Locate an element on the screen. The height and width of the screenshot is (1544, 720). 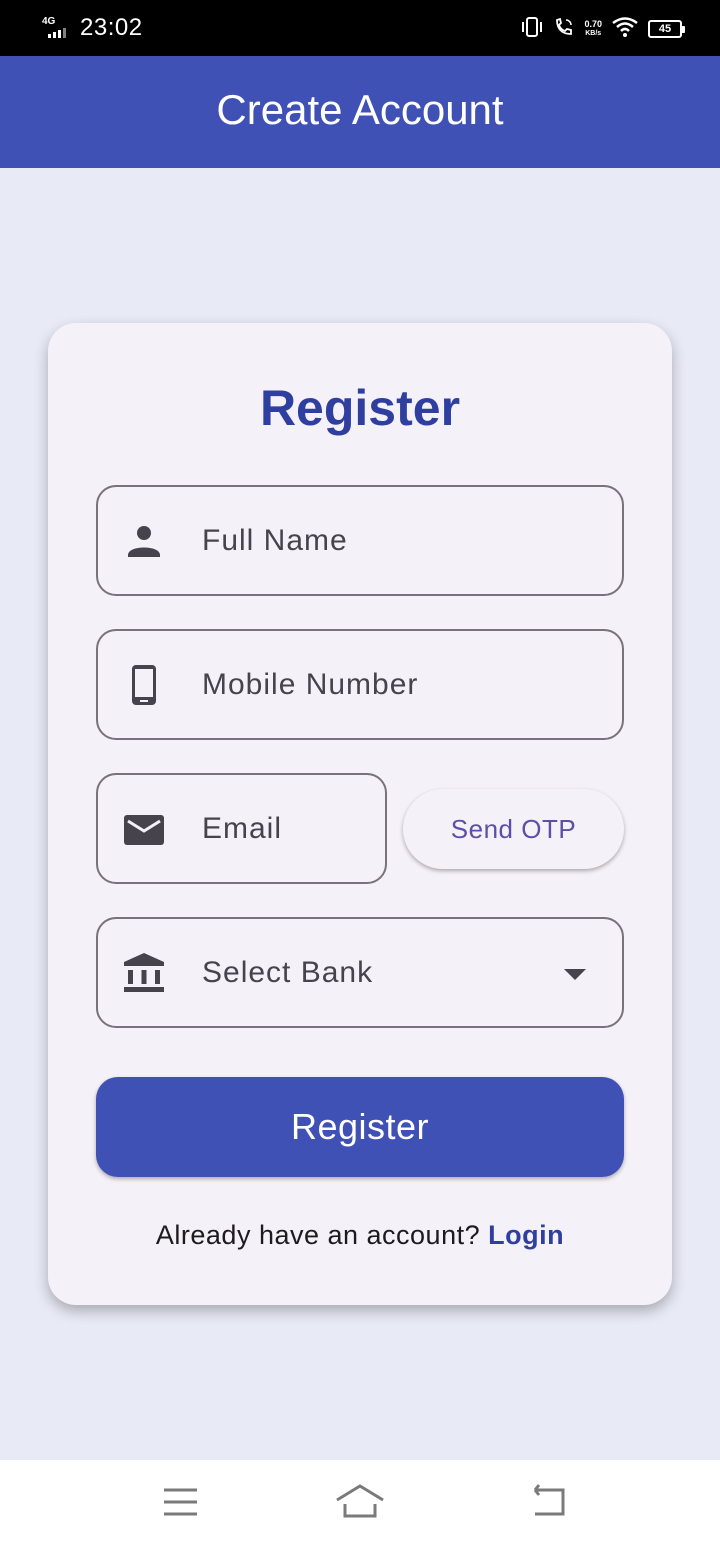
network-speed: 0.70 KB/s is located at coordinates (593, 29).